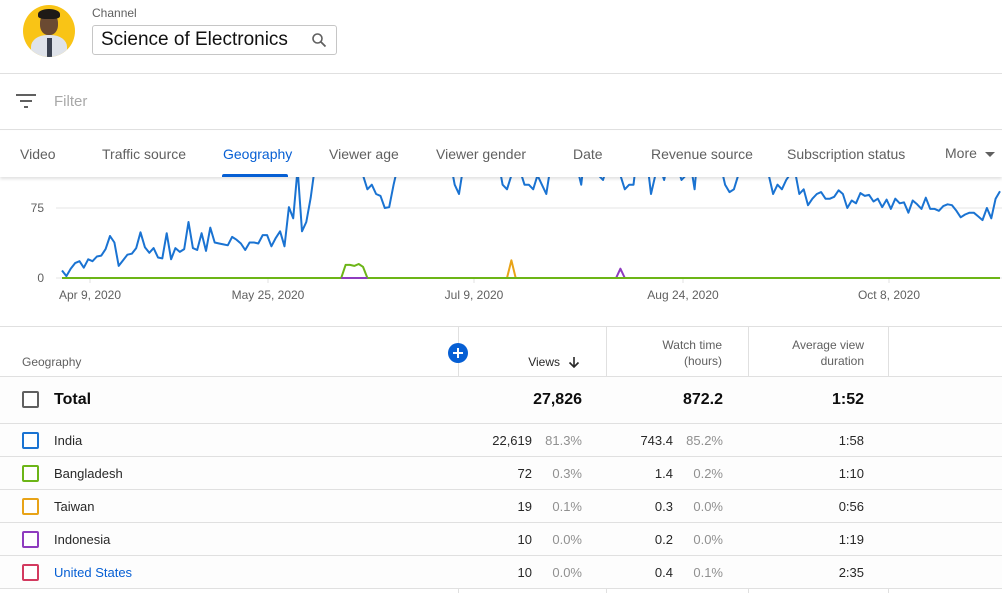  Describe the element at coordinates (481, 154) in the screenshot. I see `tab-viewer-gender: Viewer gender` at that location.